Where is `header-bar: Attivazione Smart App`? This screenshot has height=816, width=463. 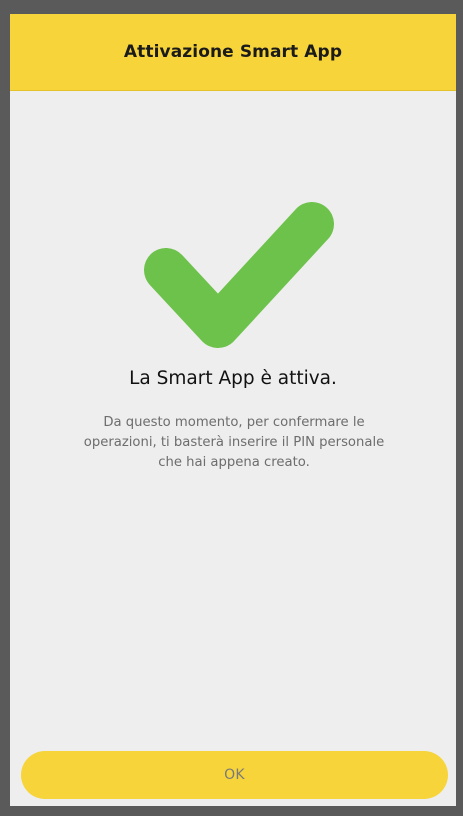 header-bar: Attivazione Smart App is located at coordinates (233, 52).